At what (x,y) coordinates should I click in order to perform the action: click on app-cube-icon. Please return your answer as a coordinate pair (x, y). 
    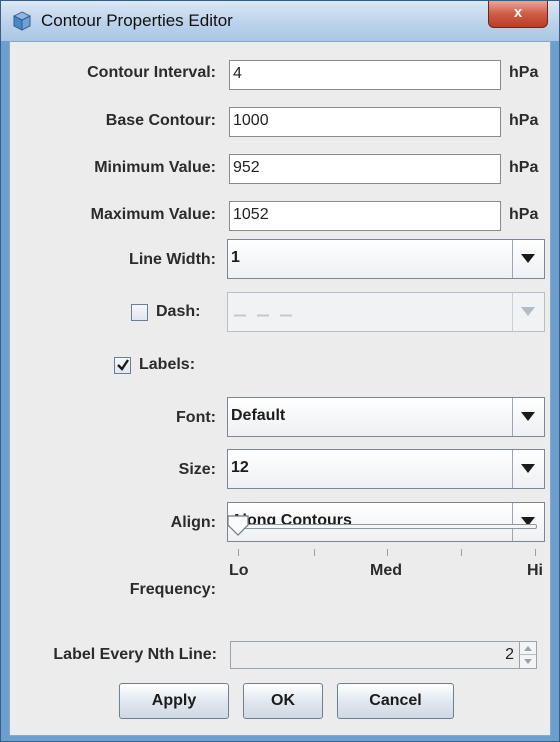
    Looking at the image, I should click on (22, 21).